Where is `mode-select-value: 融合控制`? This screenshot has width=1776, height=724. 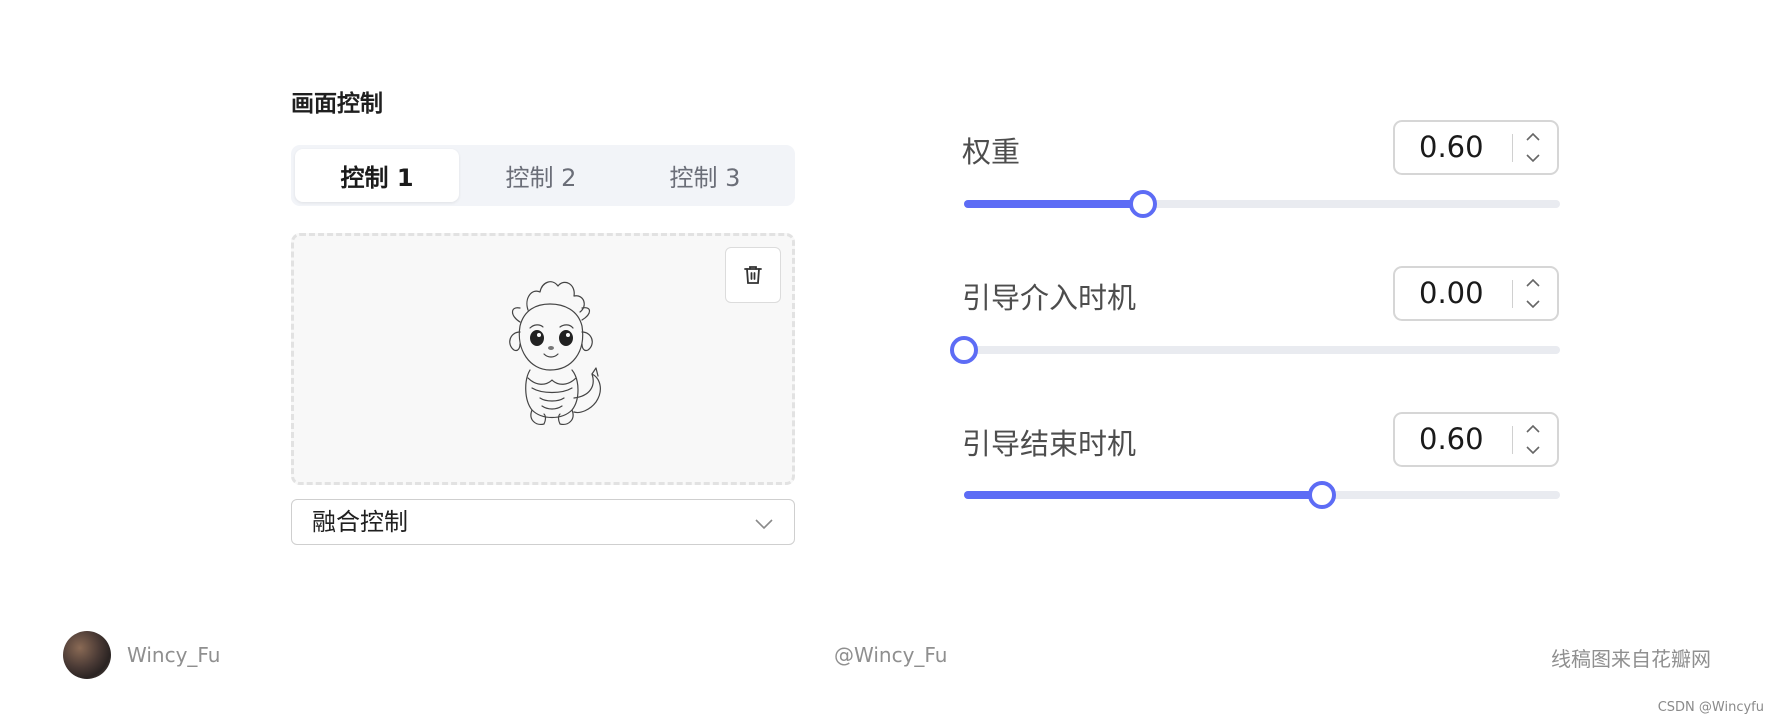 mode-select-value: 融合控制 is located at coordinates (360, 522).